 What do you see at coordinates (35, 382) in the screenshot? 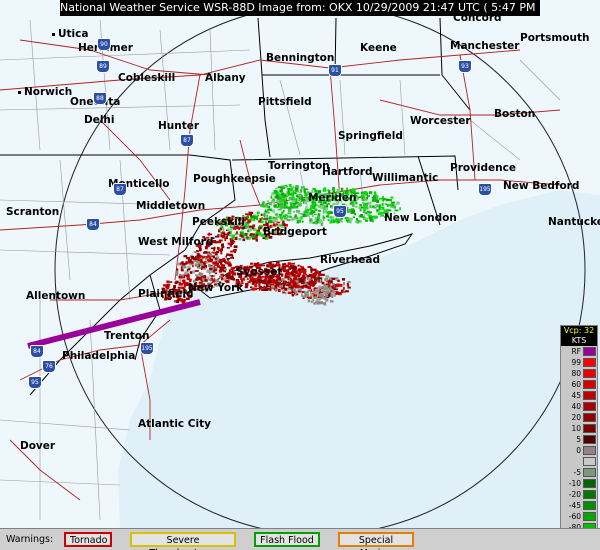
I see `interstate-shield-icon: 95` at bounding box center [35, 382].